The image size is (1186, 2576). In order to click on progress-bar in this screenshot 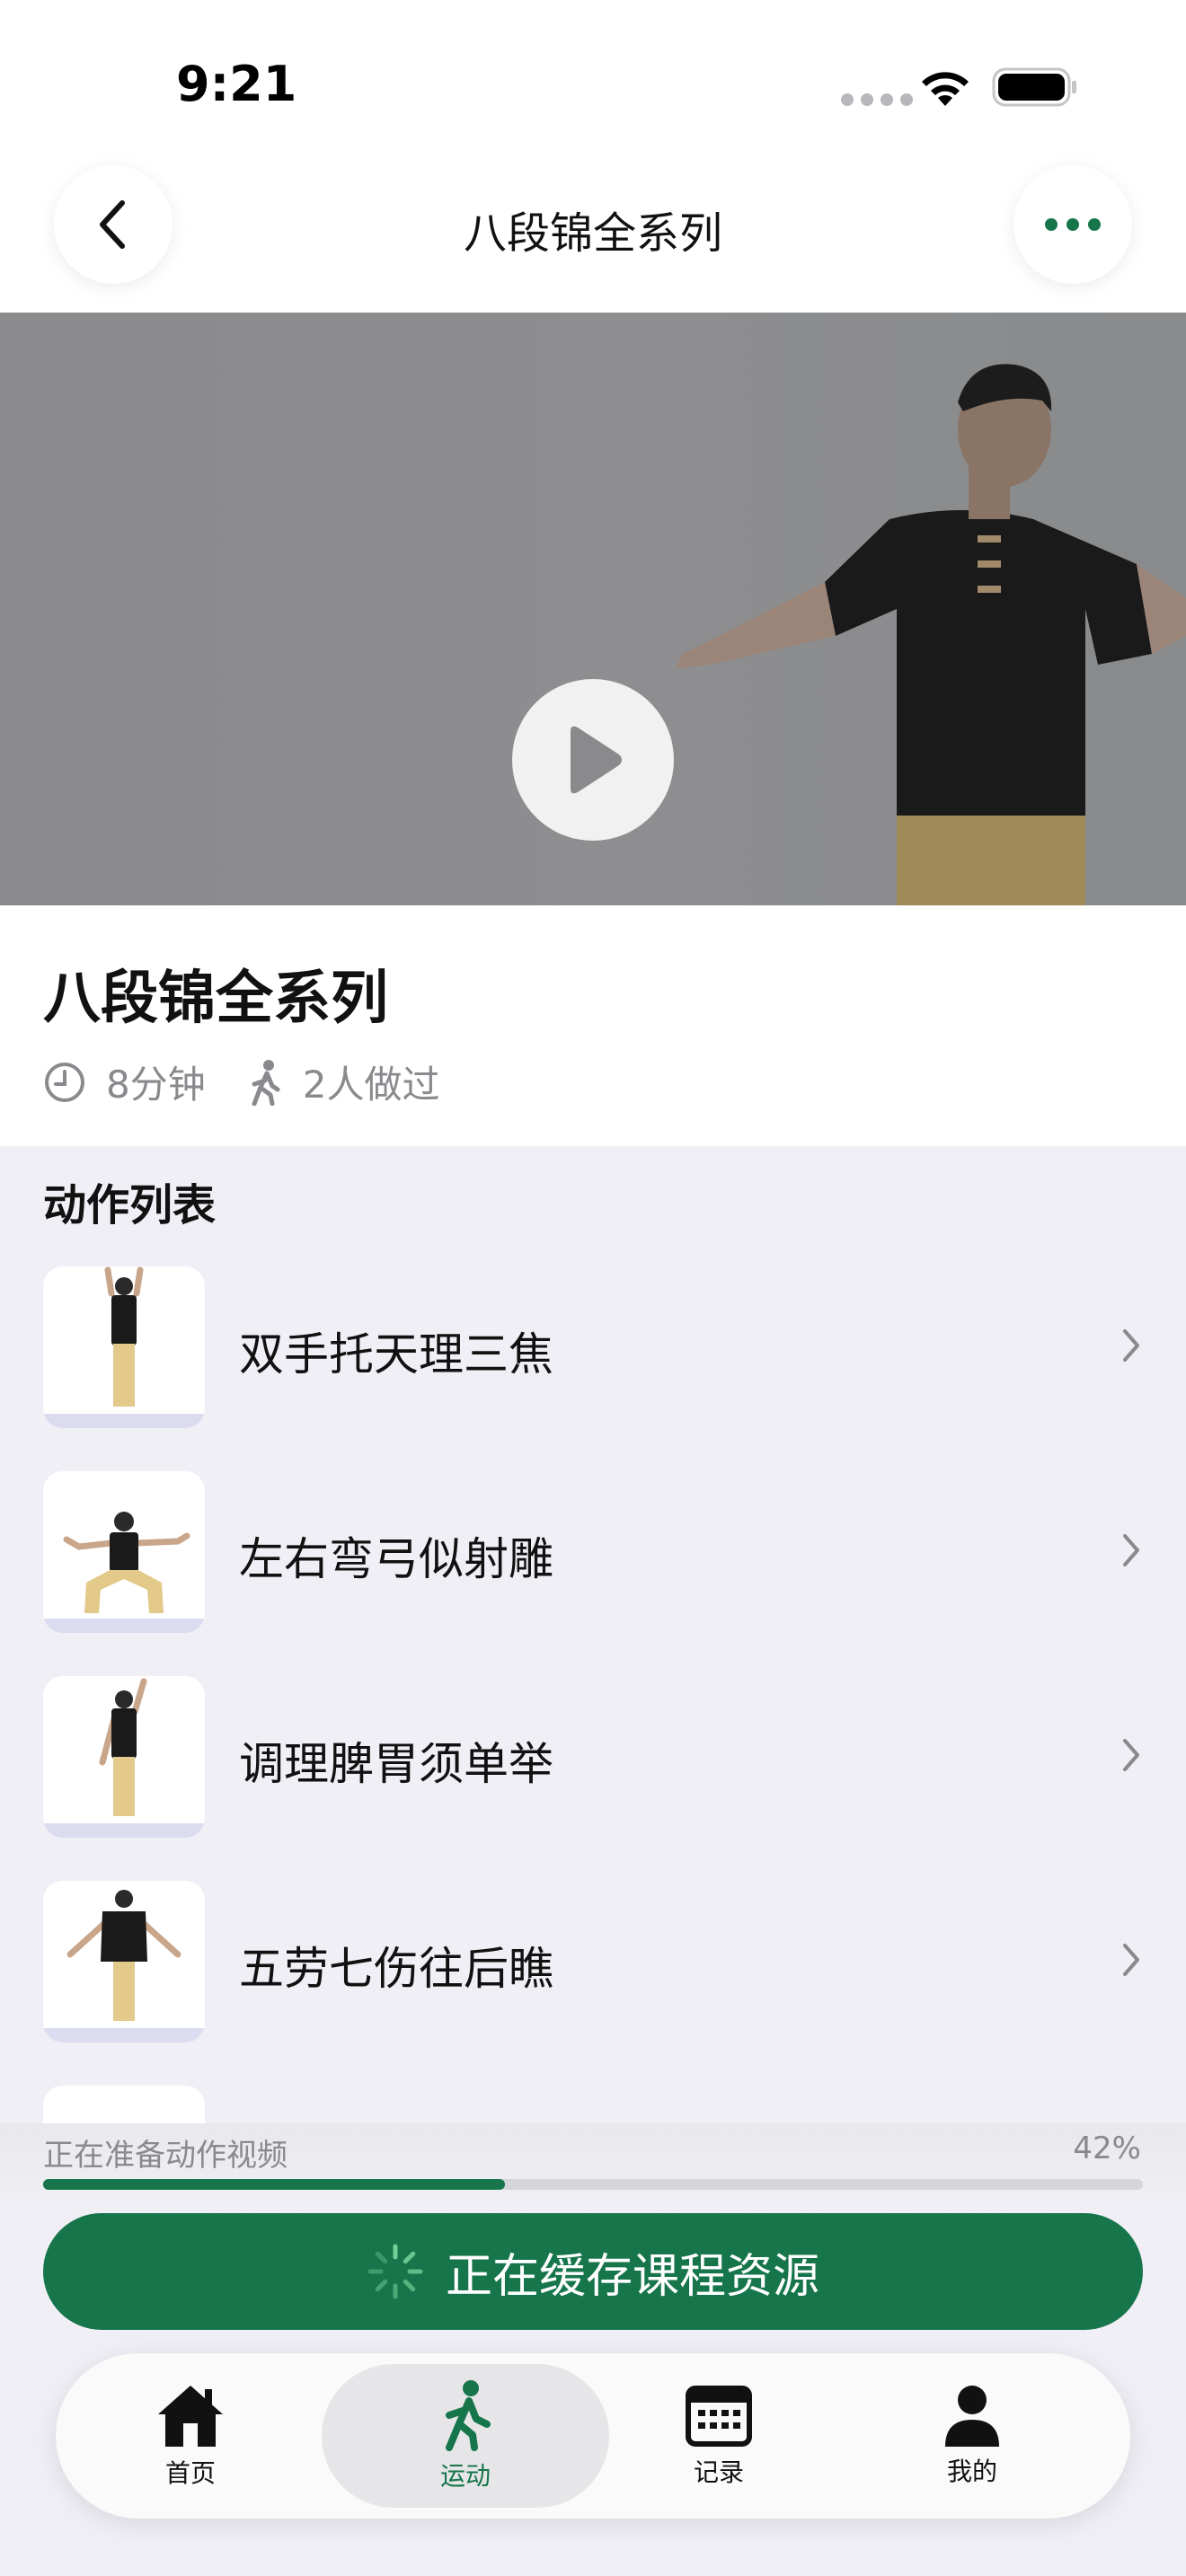, I will do `click(593, 2184)`.